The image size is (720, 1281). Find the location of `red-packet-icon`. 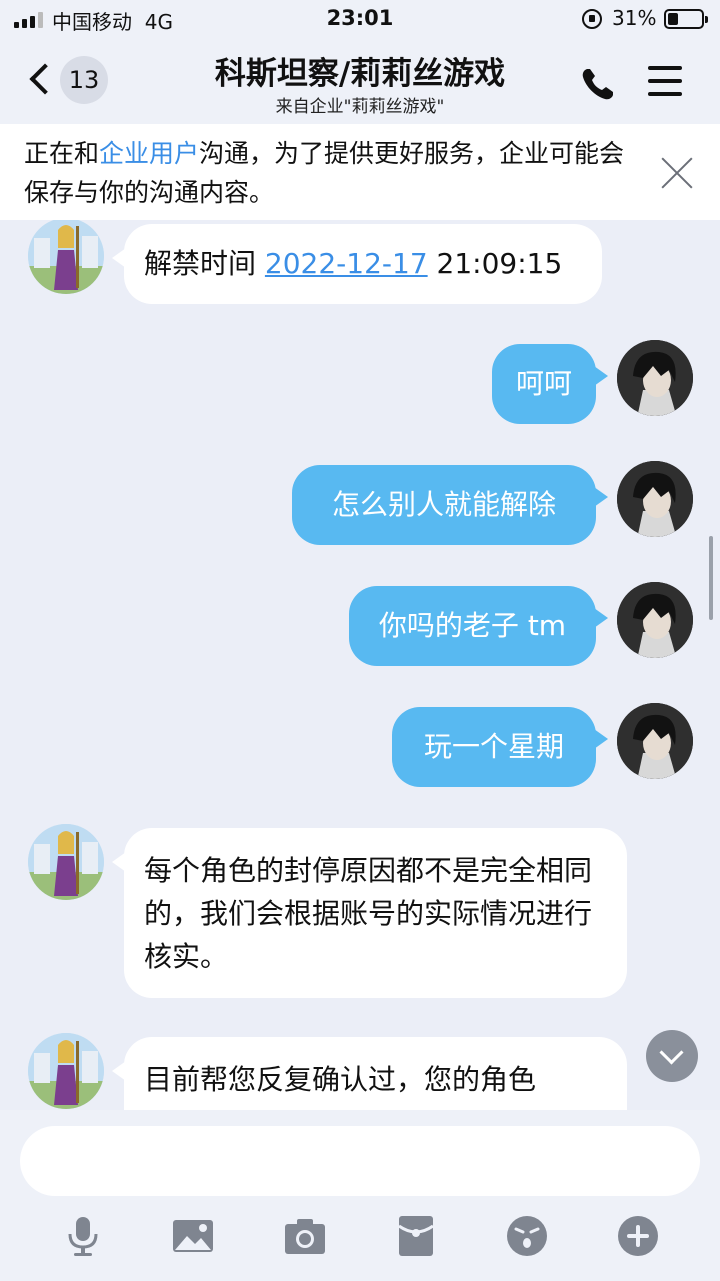

red-packet-icon is located at coordinates (416, 1236).